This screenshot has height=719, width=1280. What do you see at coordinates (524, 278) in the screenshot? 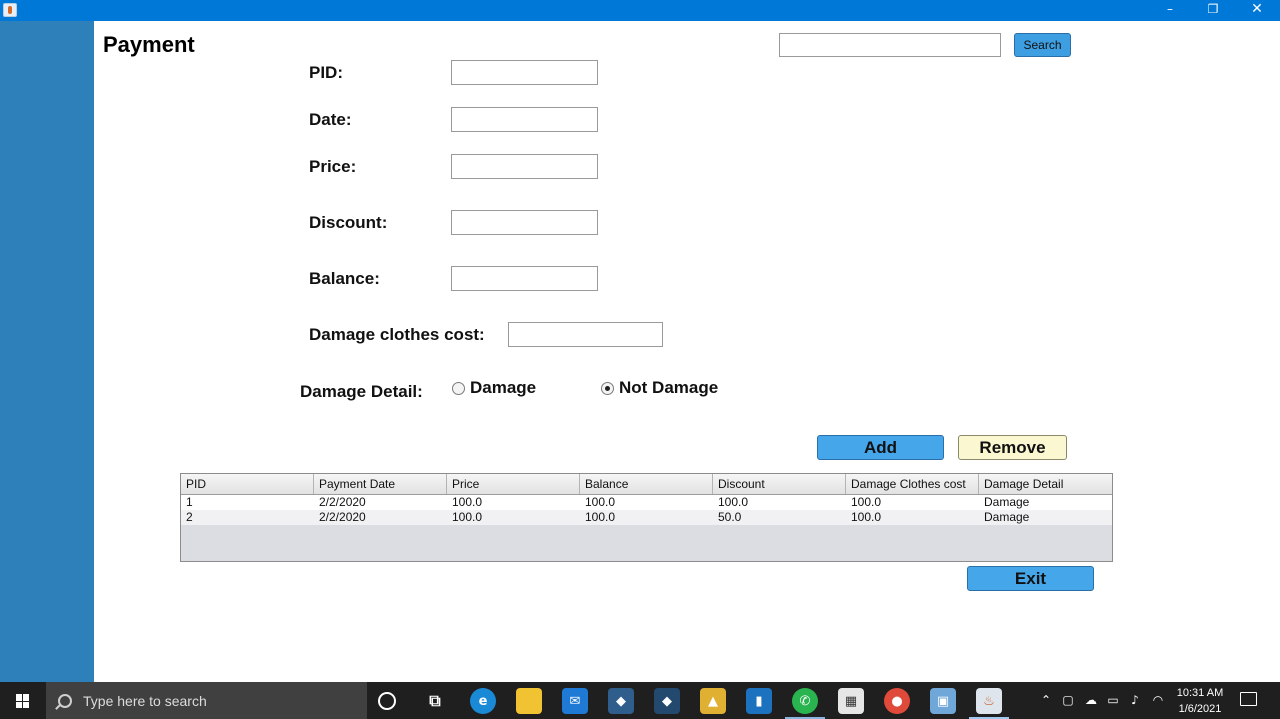
I see `balance-field` at bounding box center [524, 278].